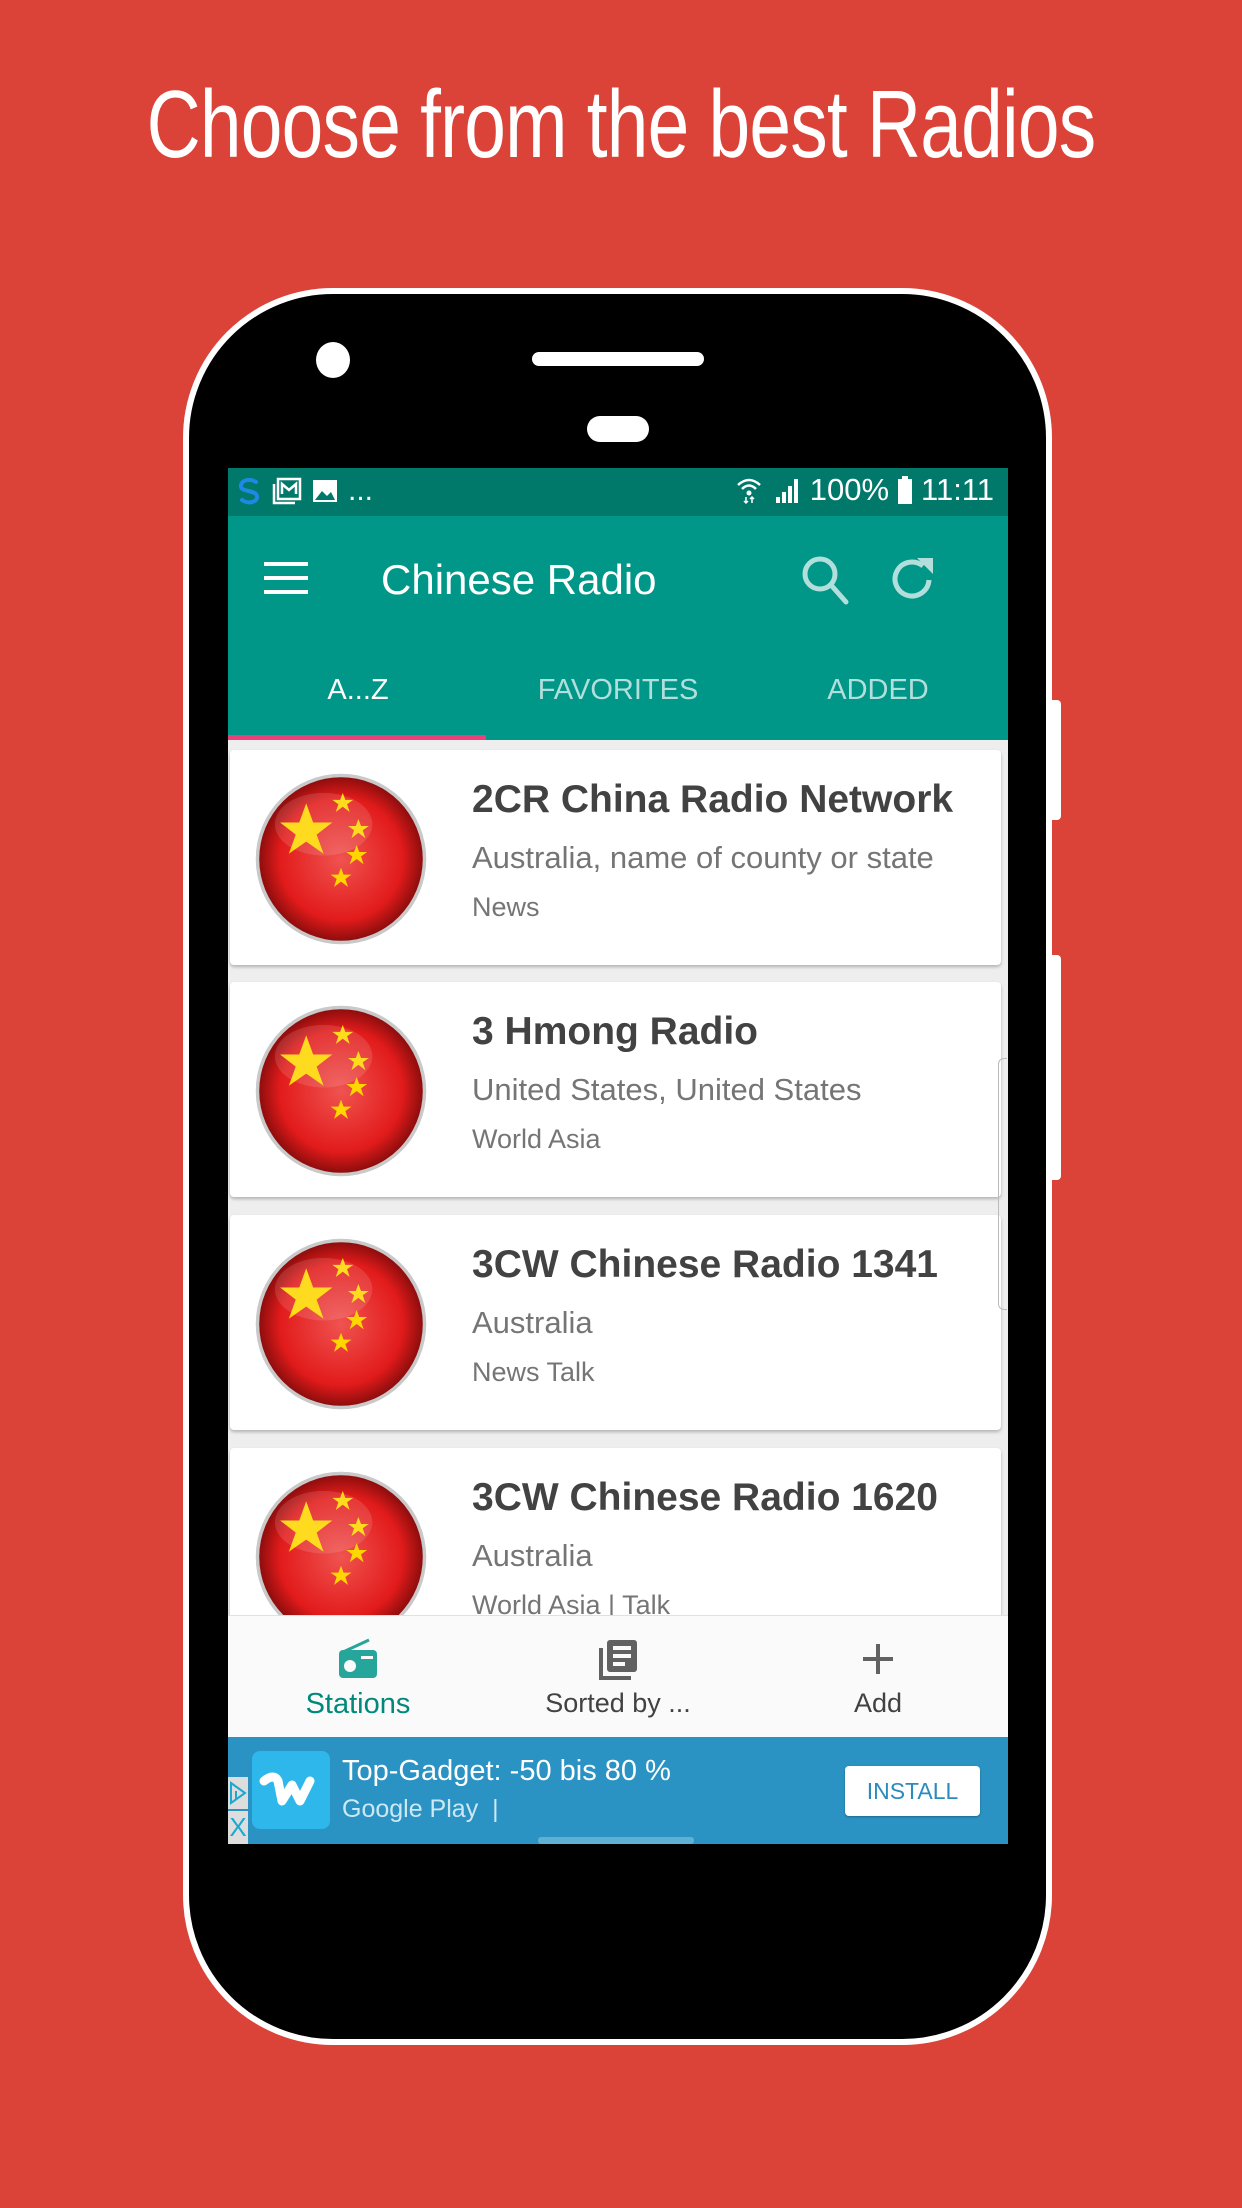  I want to click on station-name: 3CW Chinese Radio 1341, so click(705, 1264).